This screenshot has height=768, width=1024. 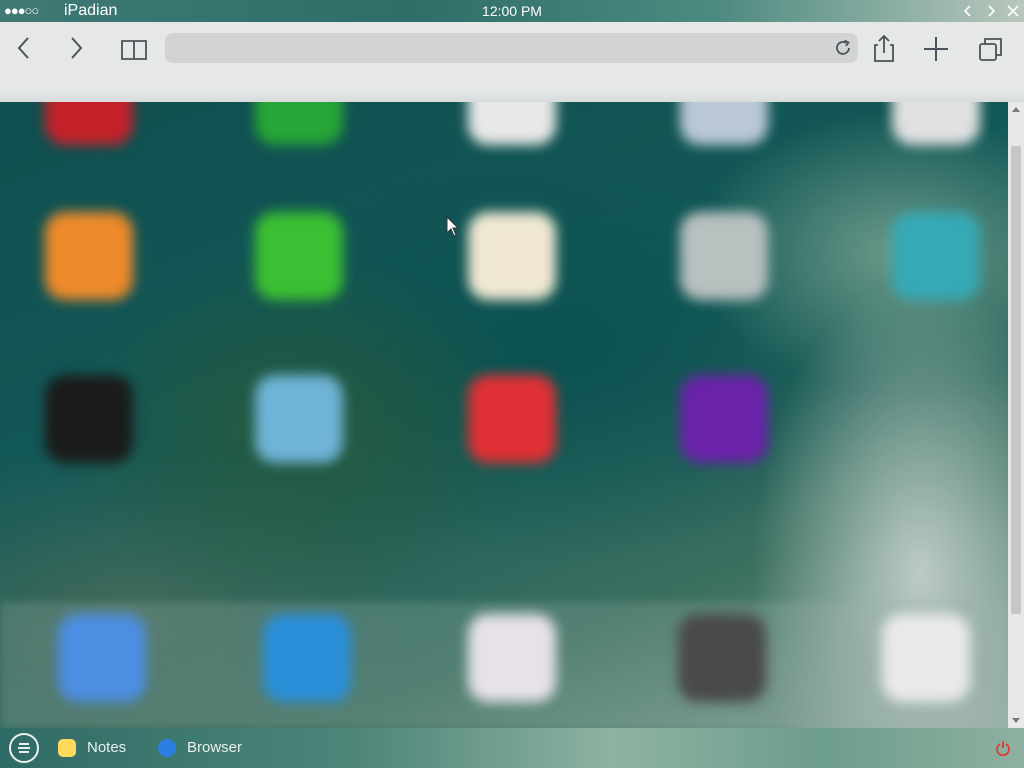 I want to click on power-icon, so click(x=1003, y=748).